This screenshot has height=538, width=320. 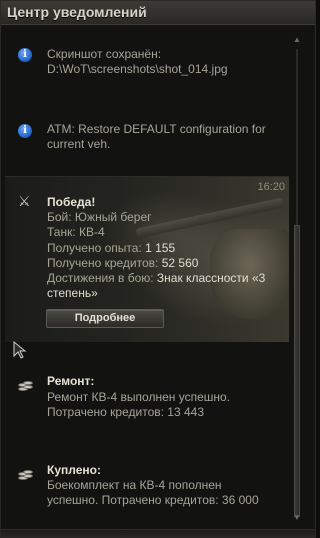 What do you see at coordinates (153, 500) in the screenshot?
I see `notification-line: успешно. Потрачено кредитов: 36 000` at bounding box center [153, 500].